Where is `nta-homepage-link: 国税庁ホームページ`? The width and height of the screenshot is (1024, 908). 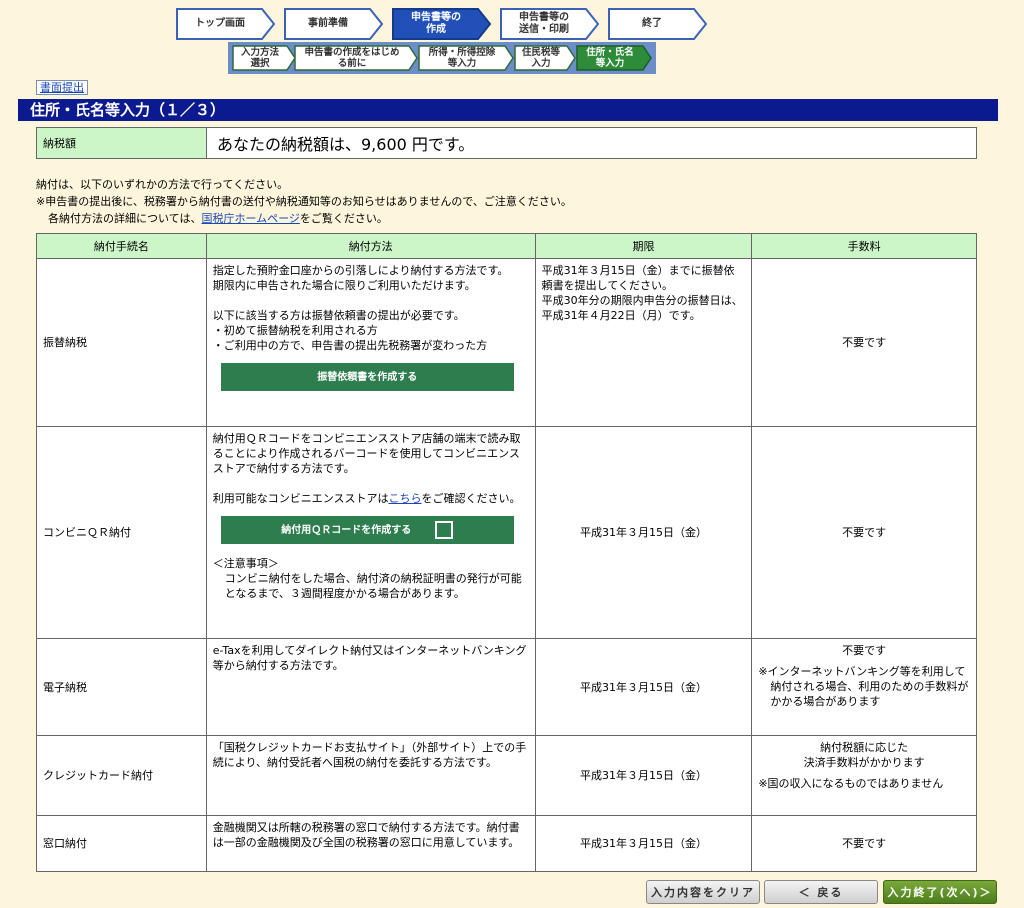
nta-homepage-link: 国税庁ホームページ is located at coordinates (250, 218).